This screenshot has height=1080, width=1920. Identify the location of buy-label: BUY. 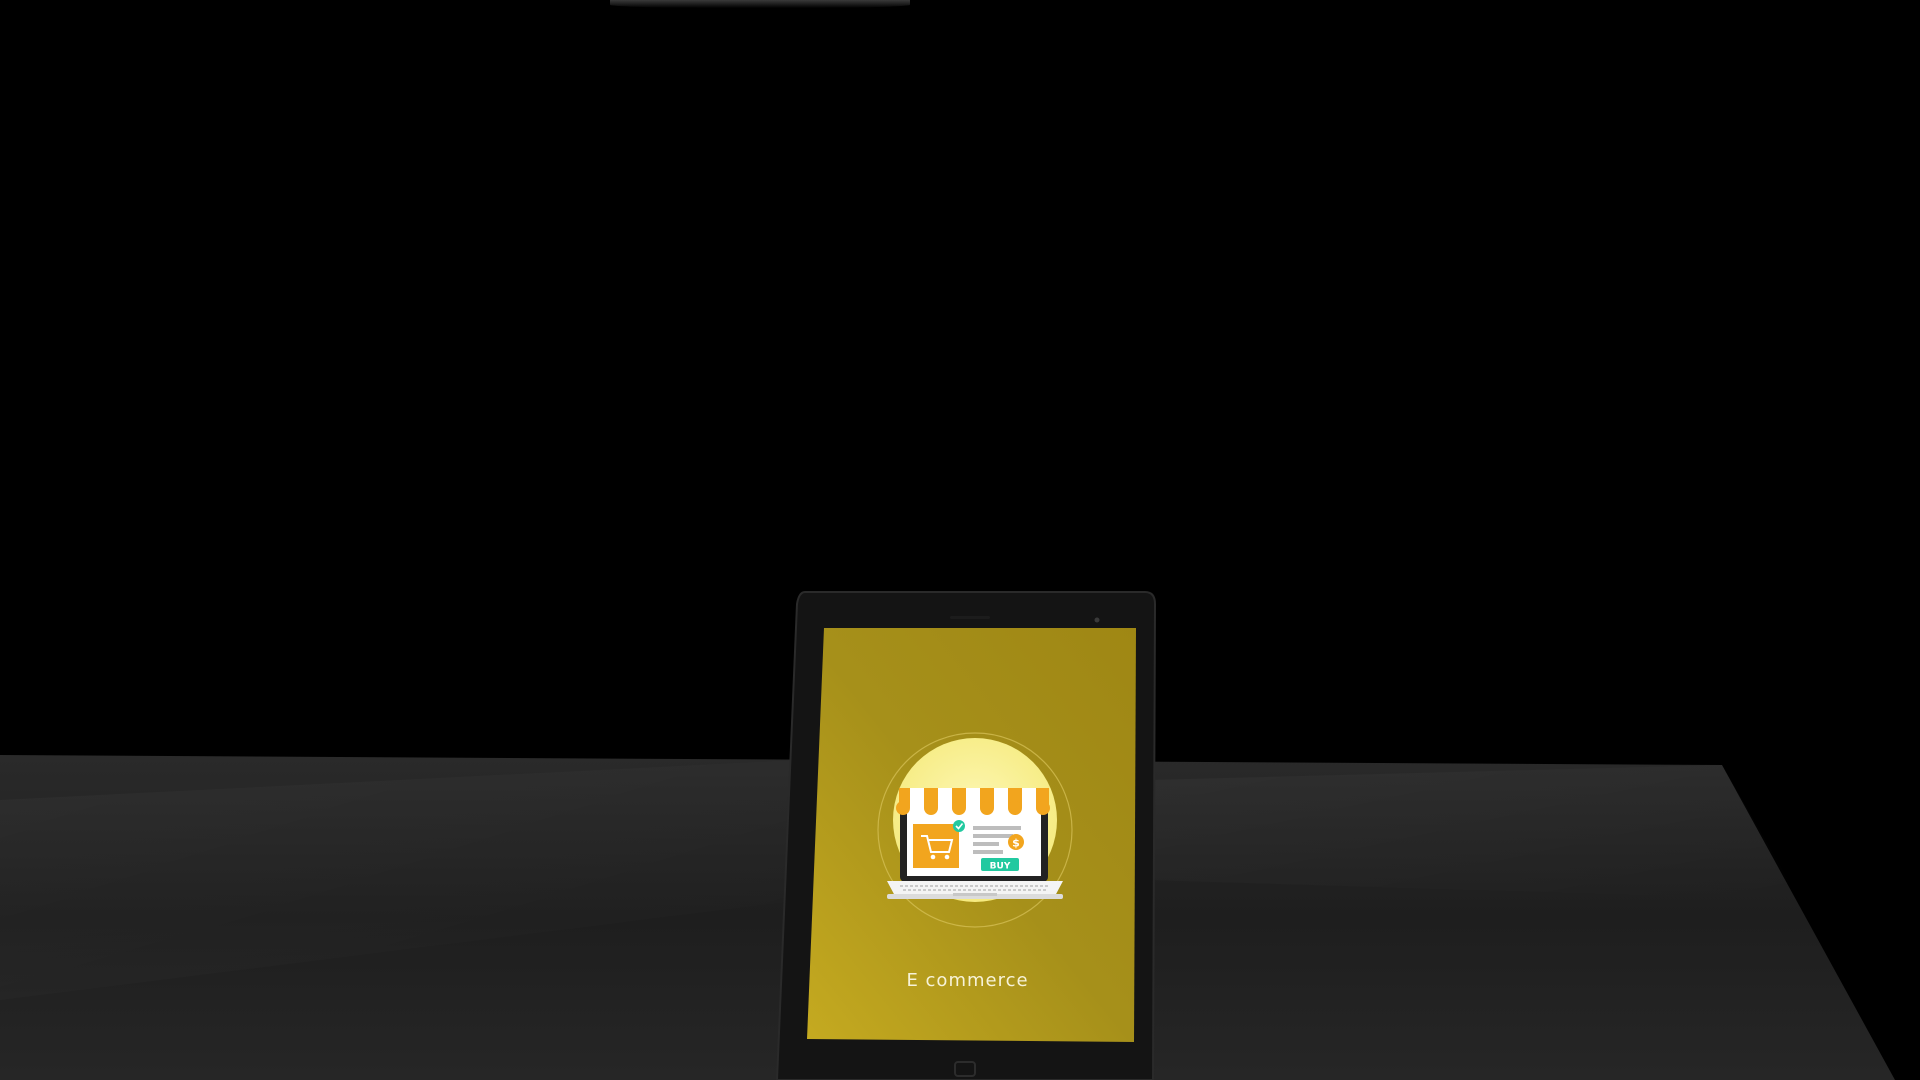
(1000, 867).